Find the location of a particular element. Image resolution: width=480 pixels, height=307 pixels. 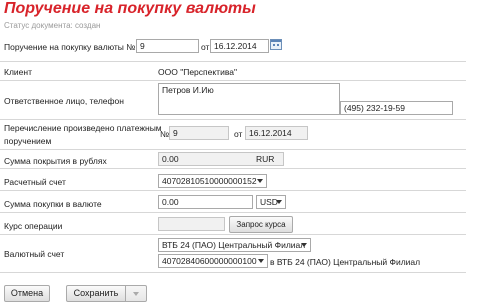

fx-bank-select-value: ВТБ 24 (ПАО) Центральный Филиал is located at coordinates (234, 245).